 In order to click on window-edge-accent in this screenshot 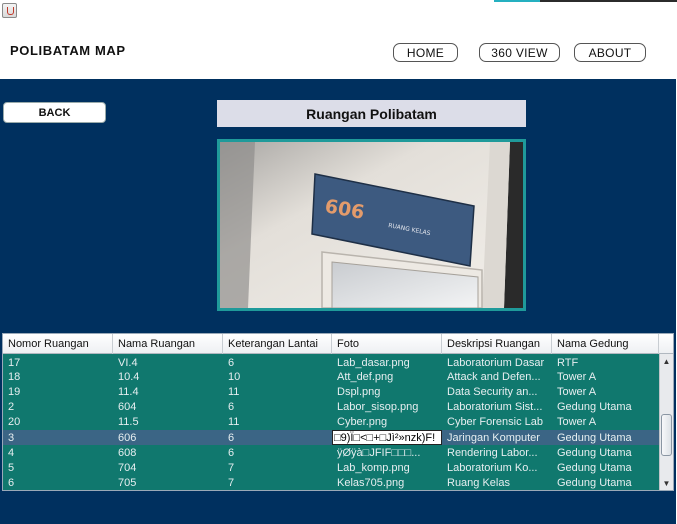, I will do `click(517, 1)`.